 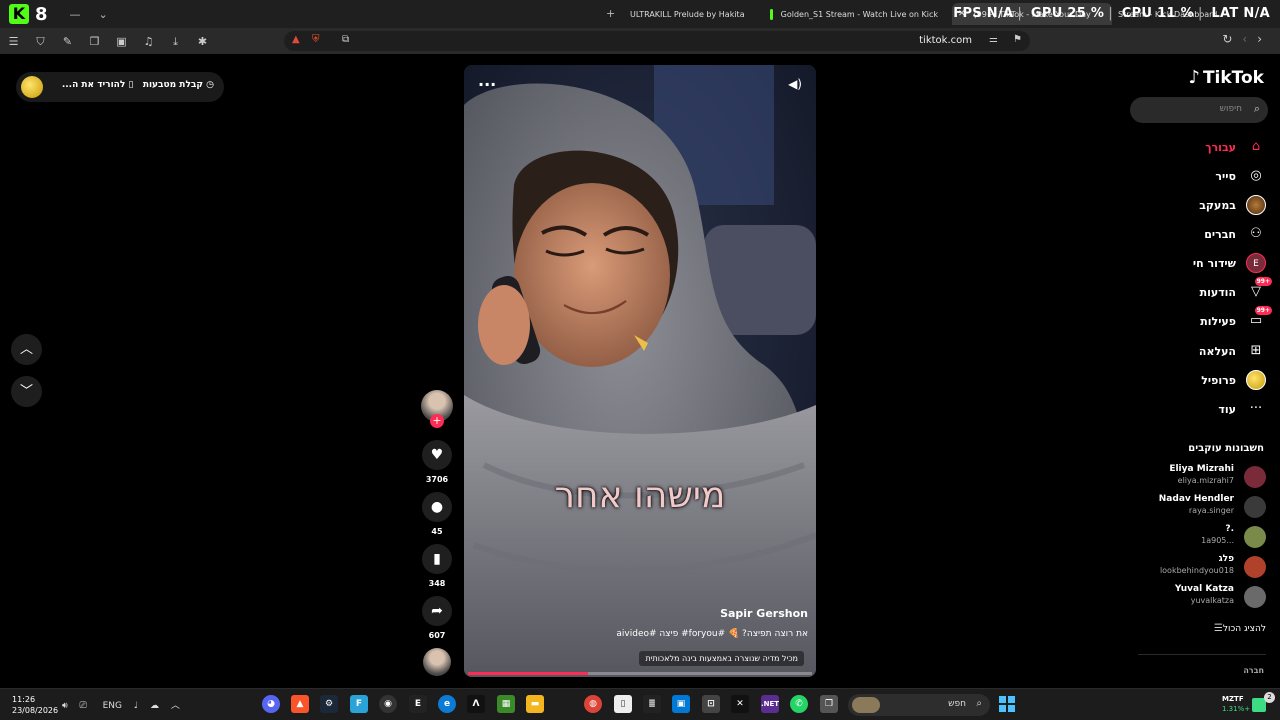 What do you see at coordinates (65, 706) in the screenshot?
I see `volume-tray-icon: 🔊︎` at bounding box center [65, 706].